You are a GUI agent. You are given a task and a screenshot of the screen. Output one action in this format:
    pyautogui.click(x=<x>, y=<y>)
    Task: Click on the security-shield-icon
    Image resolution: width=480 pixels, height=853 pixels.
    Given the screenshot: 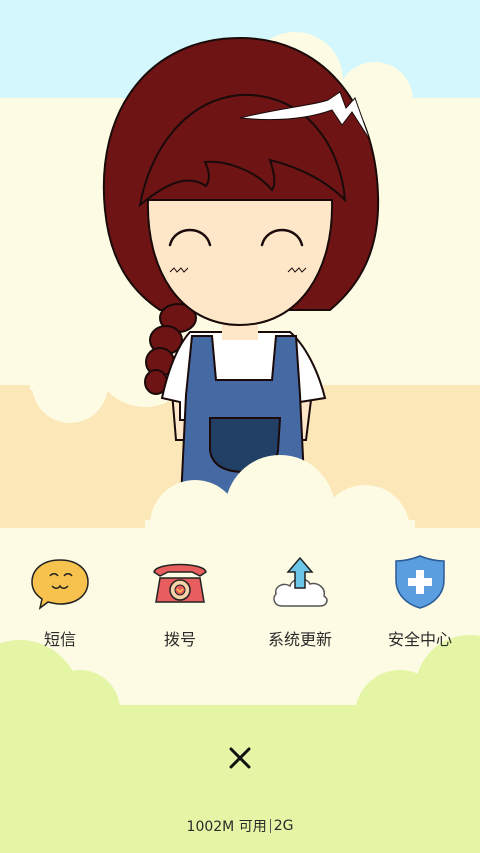 What is the action you would take?
    pyautogui.click(x=420, y=582)
    